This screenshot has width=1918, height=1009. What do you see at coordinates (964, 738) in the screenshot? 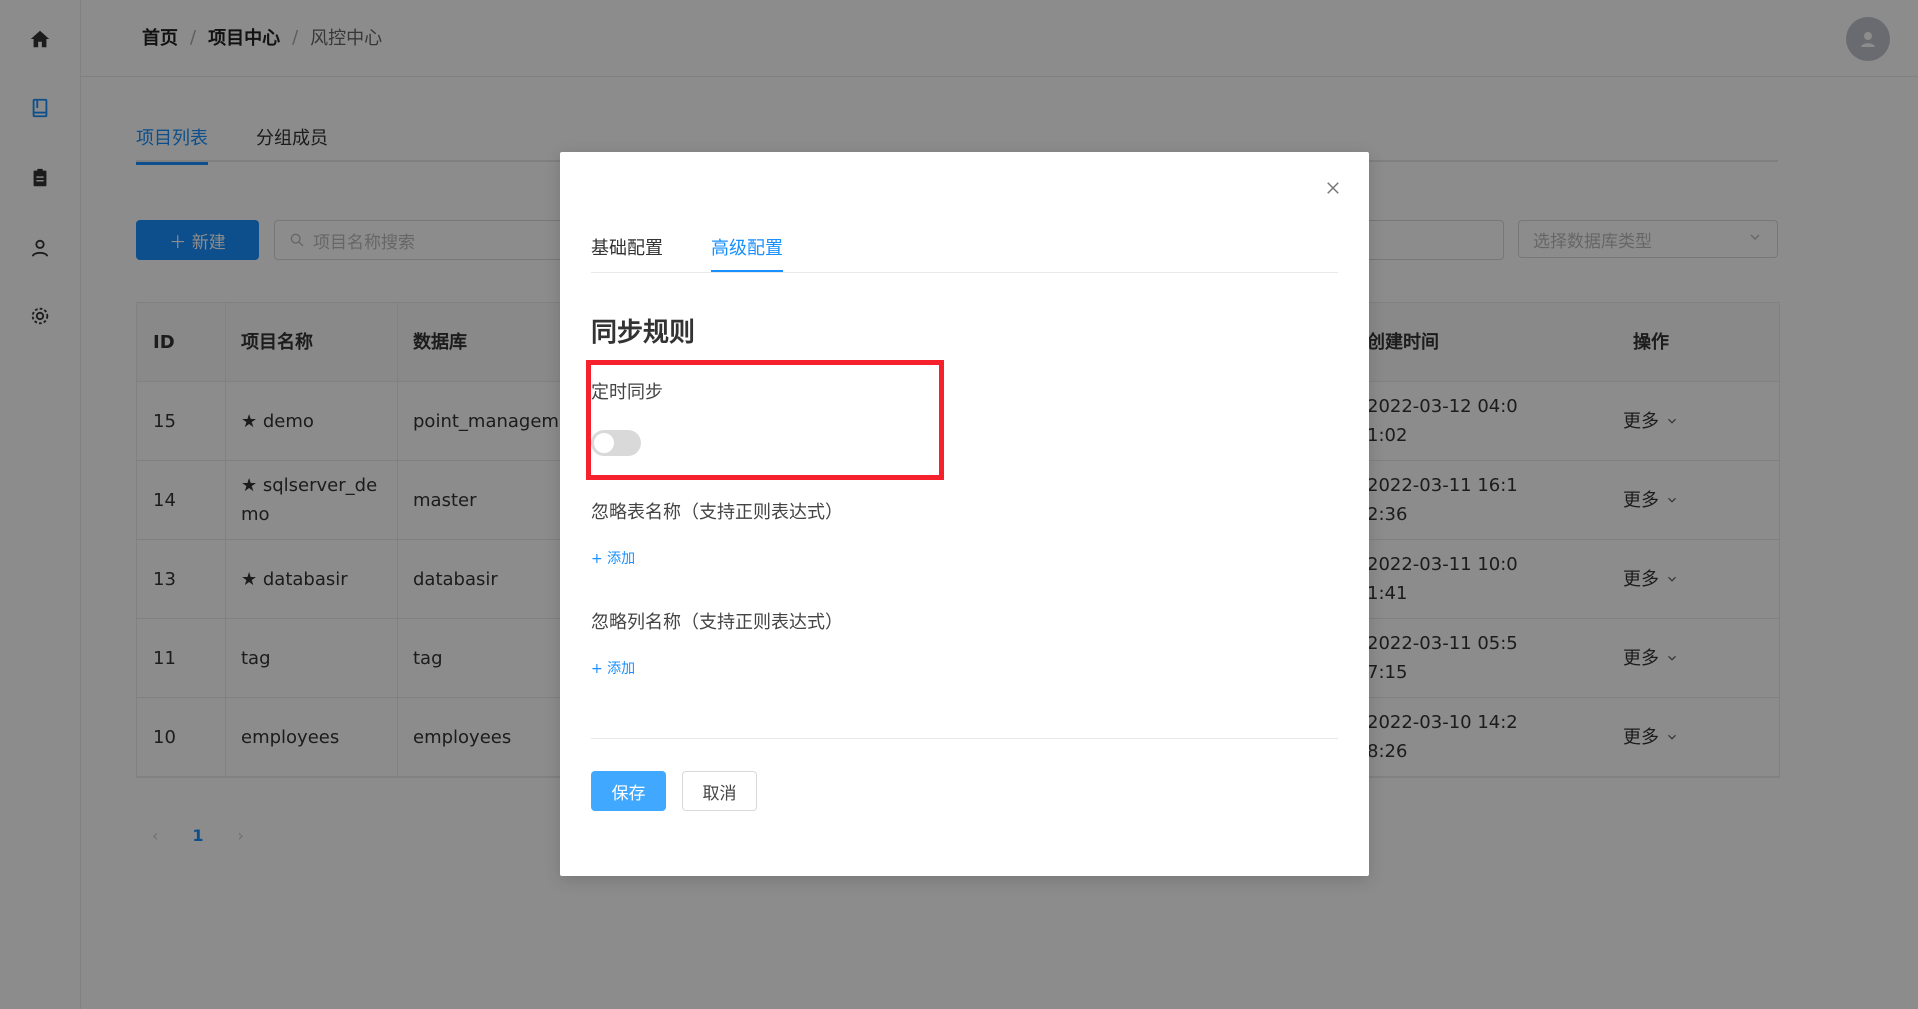
I see `modal-divider` at bounding box center [964, 738].